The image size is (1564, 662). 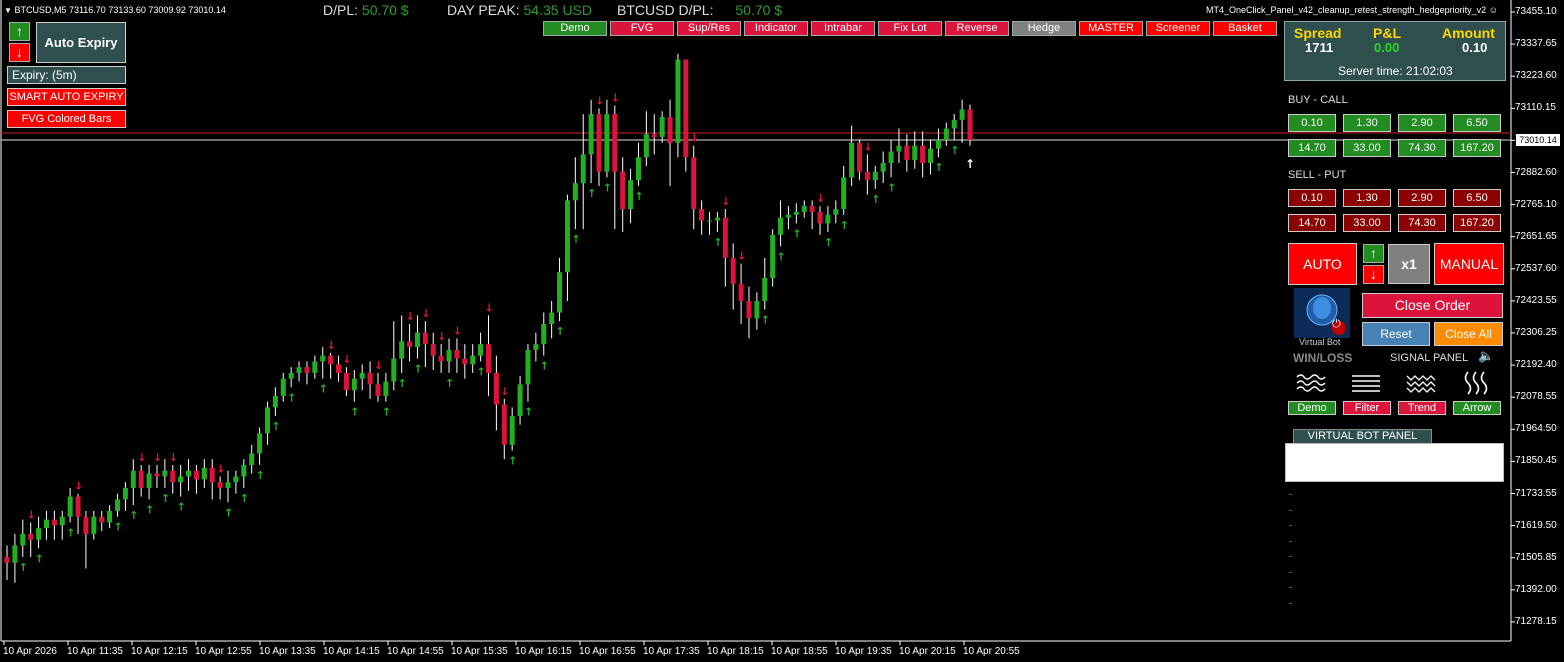 I want to click on toolbar-button-screener: Screener, so click(x=1178, y=28).